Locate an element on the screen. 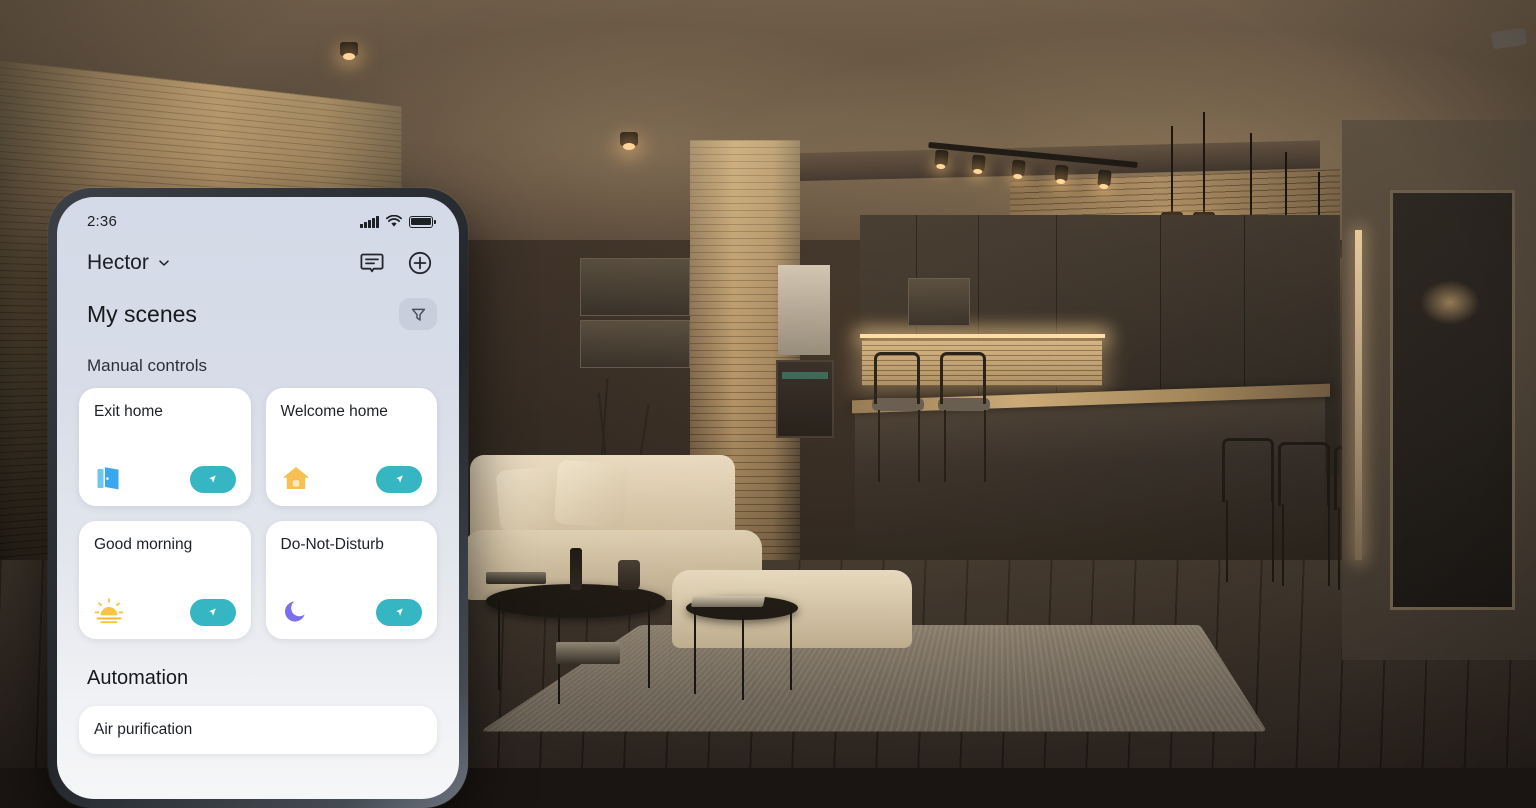 The width and height of the screenshot is (1536, 808). header-actions is located at coordinates (396, 263).